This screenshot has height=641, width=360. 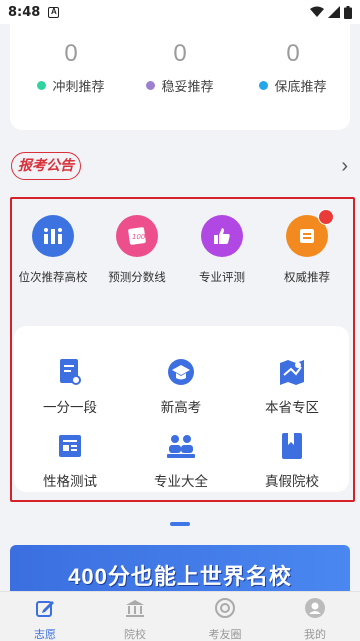 I want to click on wifi-icon, so click(x=317, y=11).